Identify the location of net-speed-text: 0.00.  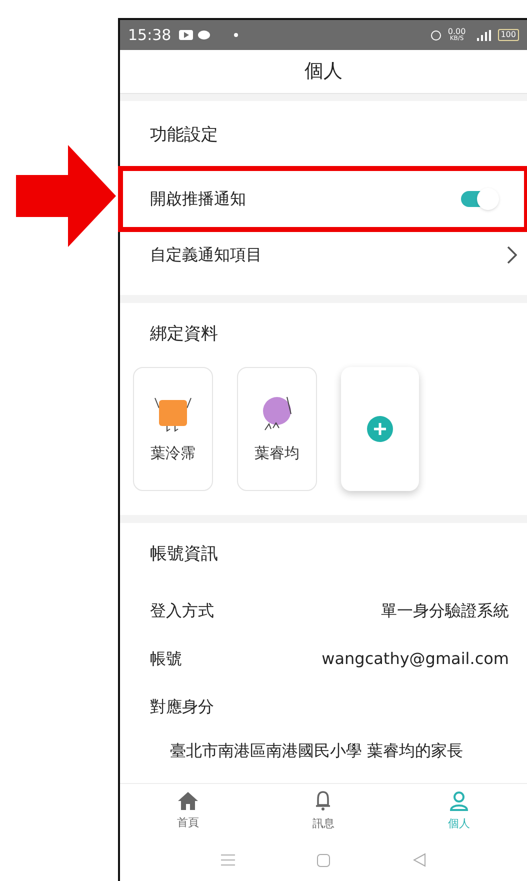
(457, 32).